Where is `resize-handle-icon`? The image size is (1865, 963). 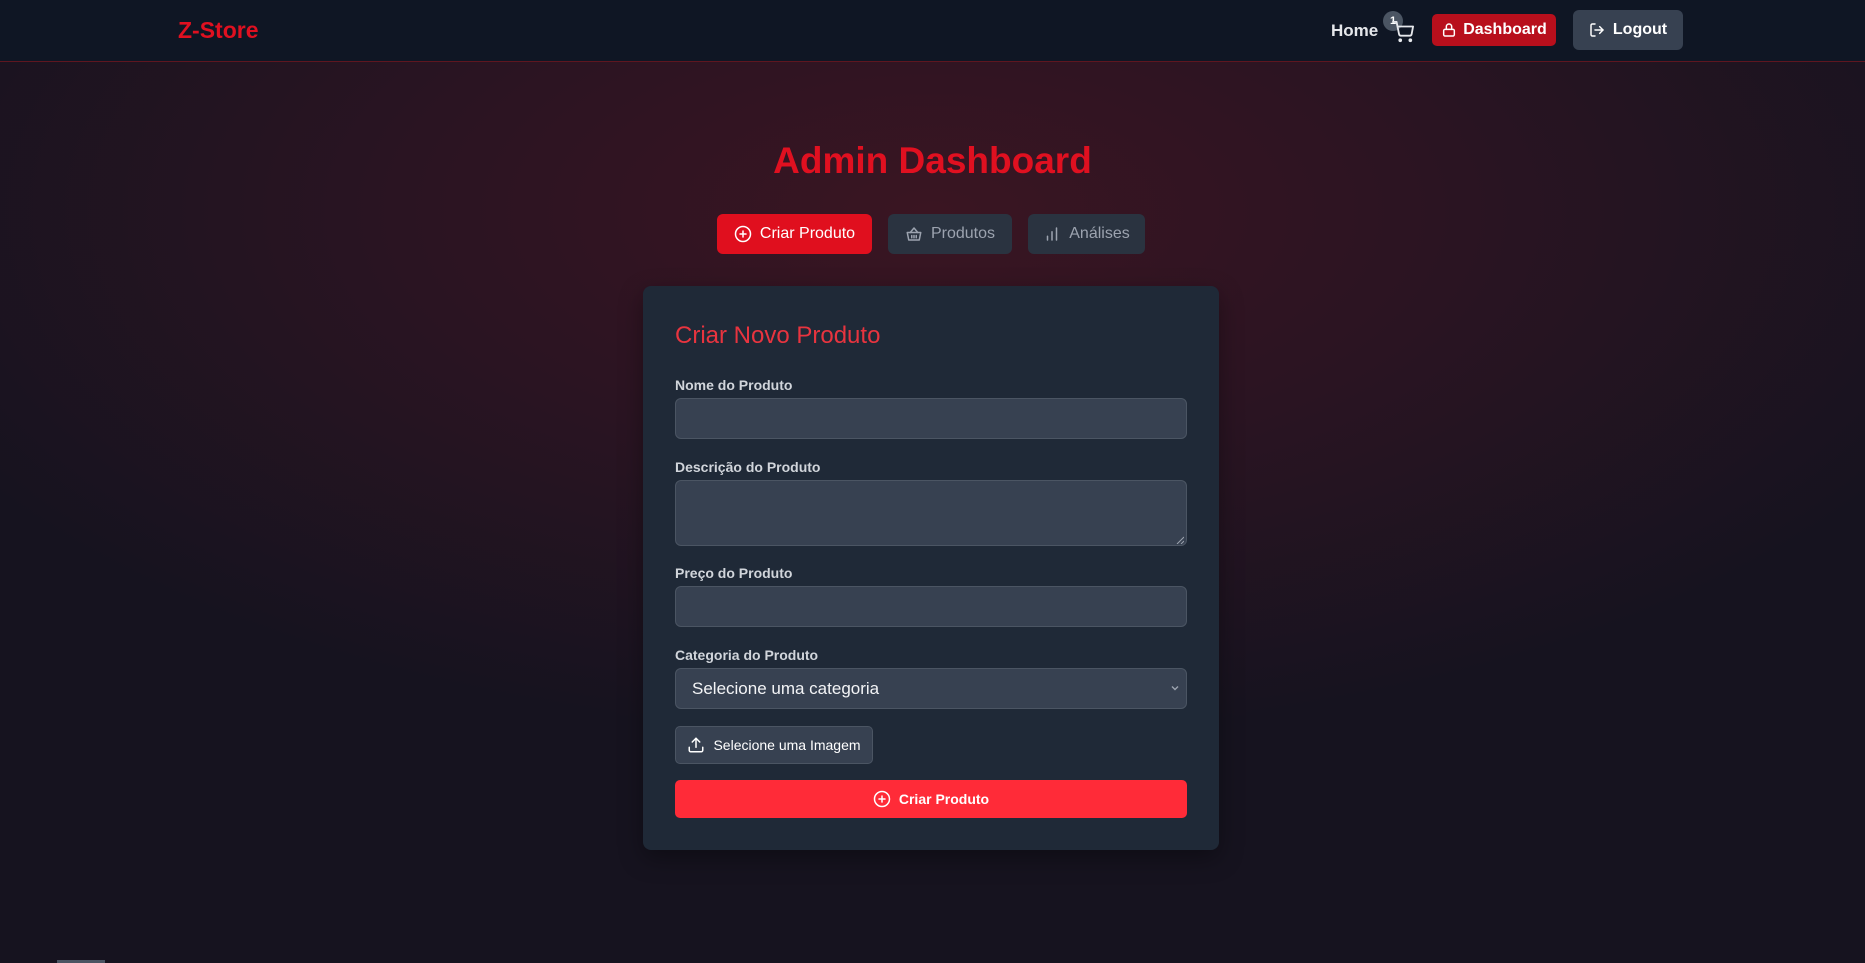 resize-handle-icon is located at coordinates (1180, 540).